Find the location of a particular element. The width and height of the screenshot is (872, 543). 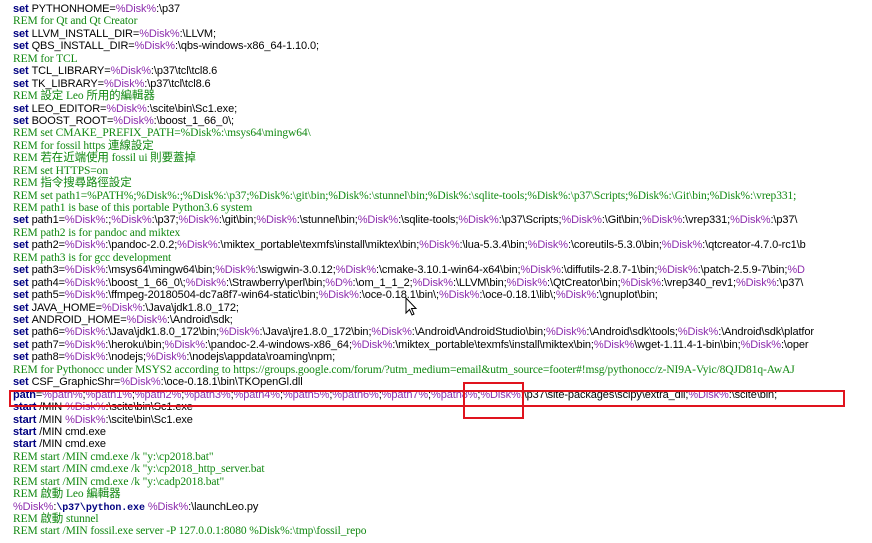

code-text: :\oper is located at coordinates (794, 344).